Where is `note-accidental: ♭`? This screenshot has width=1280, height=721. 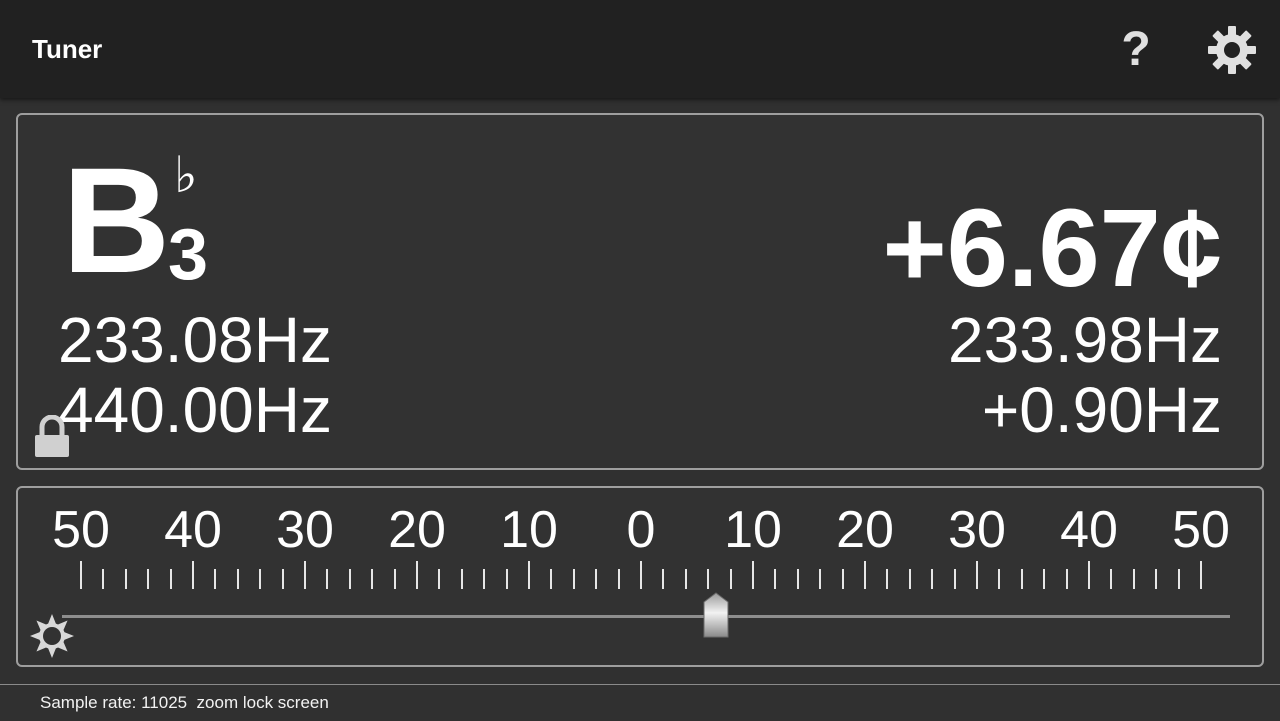 note-accidental: ♭ is located at coordinates (186, 175).